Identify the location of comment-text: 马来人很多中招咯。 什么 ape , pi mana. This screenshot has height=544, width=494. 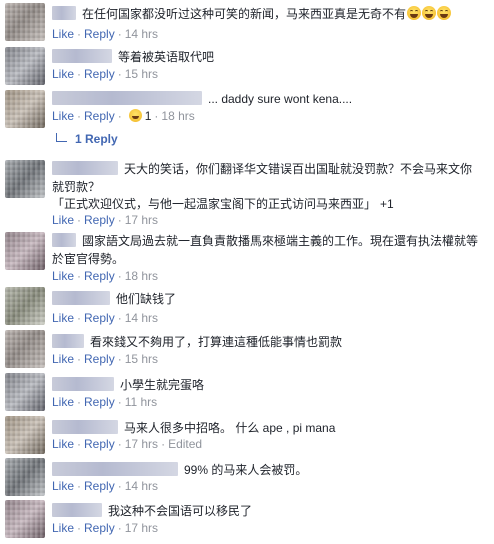
(230, 428).